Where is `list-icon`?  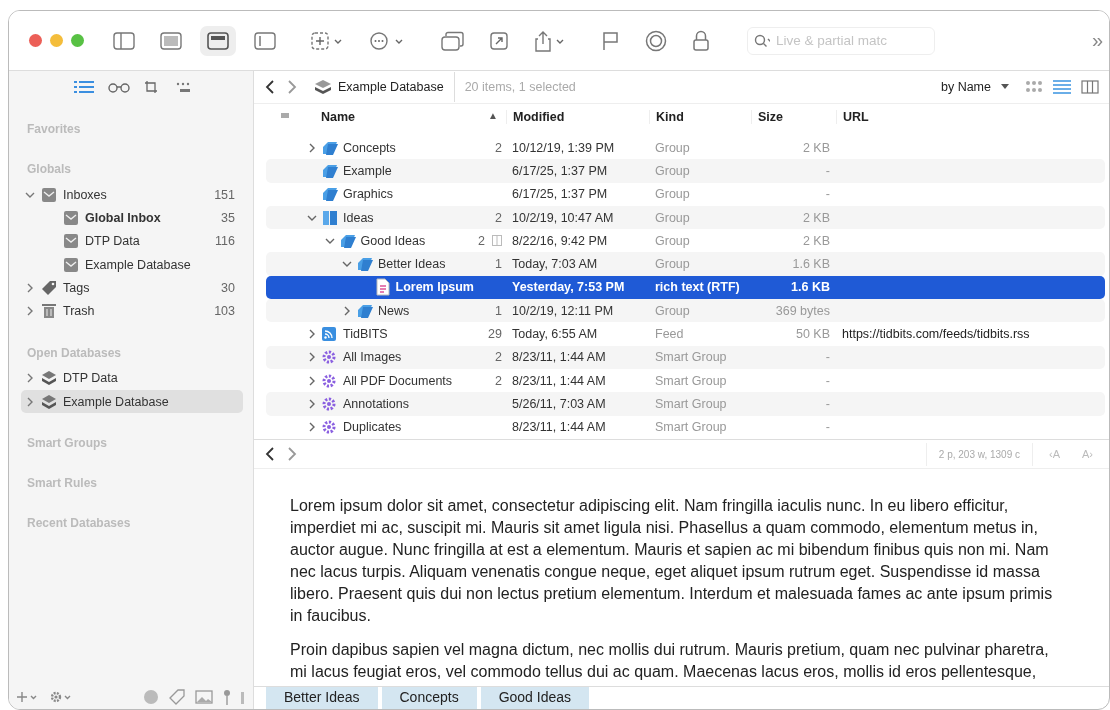 list-icon is located at coordinates (84, 87).